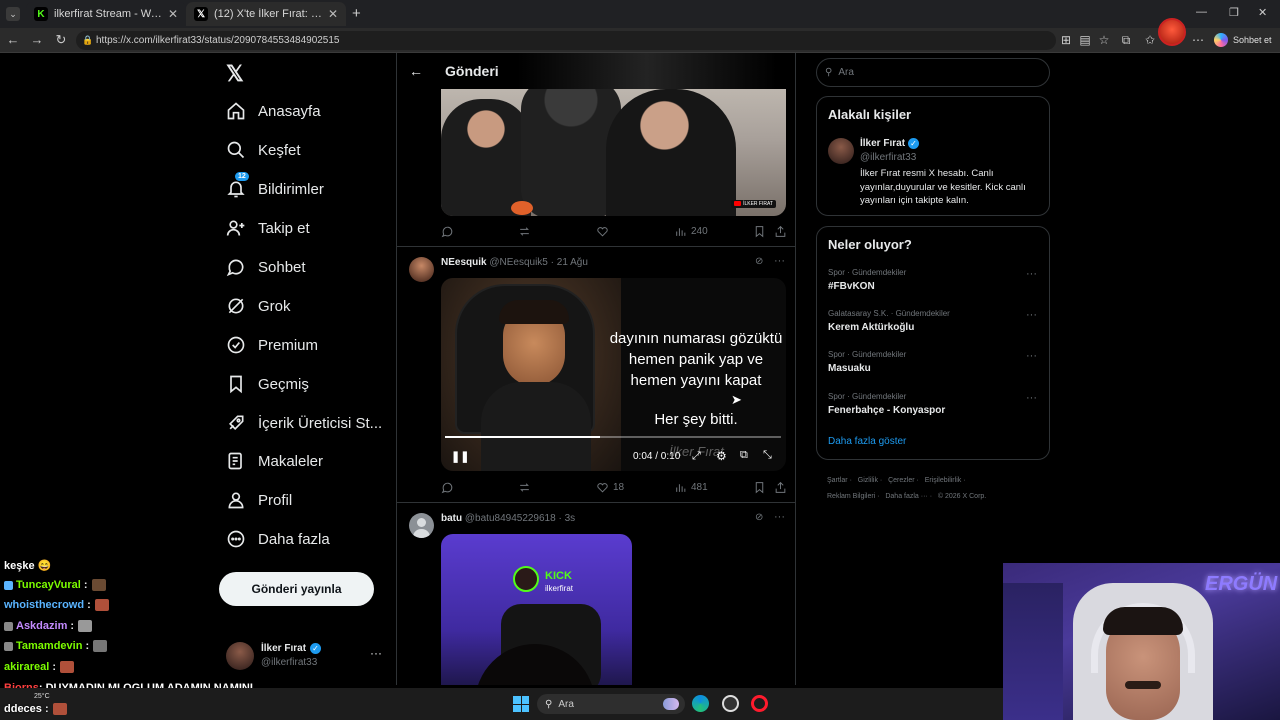  I want to click on like-button: 18, so click(610, 487).